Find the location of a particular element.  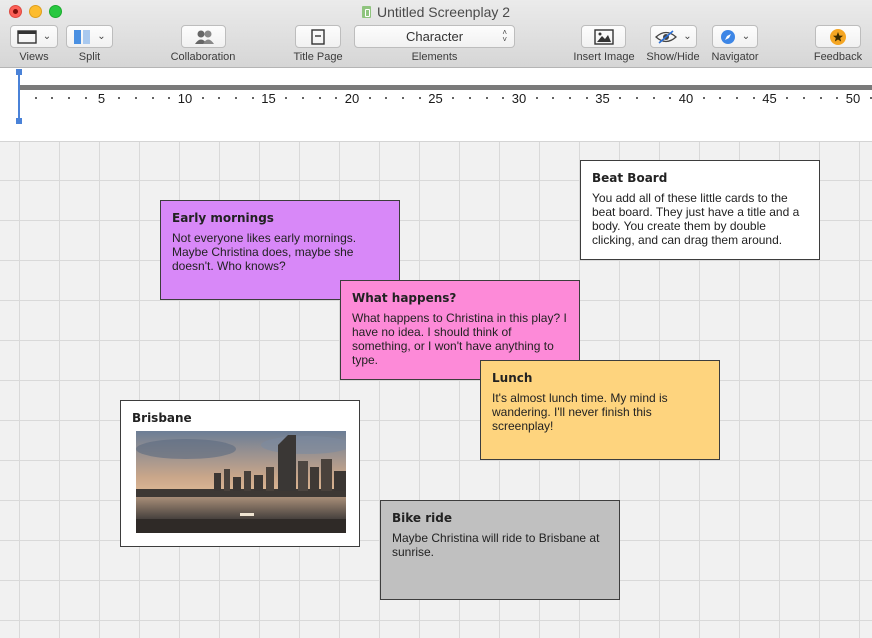

title-page-label: Title Page is located at coordinates (318, 57).